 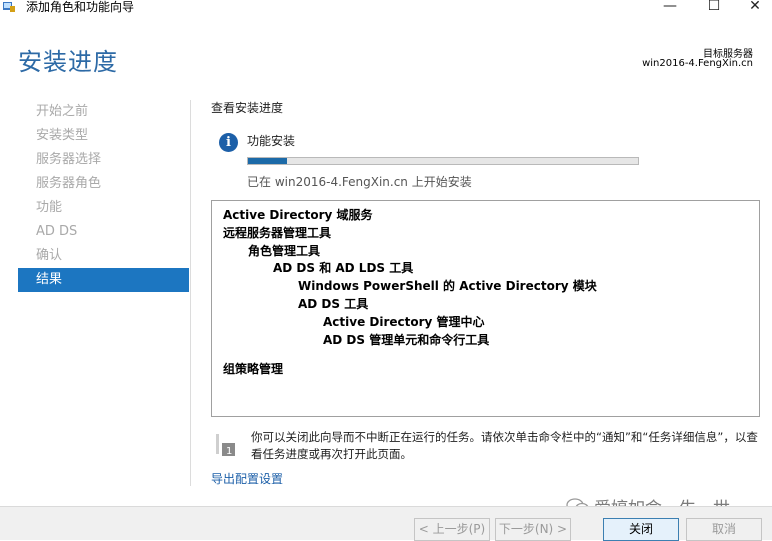 What do you see at coordinates (247, 478) in the screenshot?
I see `export-config-link: 导出配置设置` at bounding box center [247, 478].